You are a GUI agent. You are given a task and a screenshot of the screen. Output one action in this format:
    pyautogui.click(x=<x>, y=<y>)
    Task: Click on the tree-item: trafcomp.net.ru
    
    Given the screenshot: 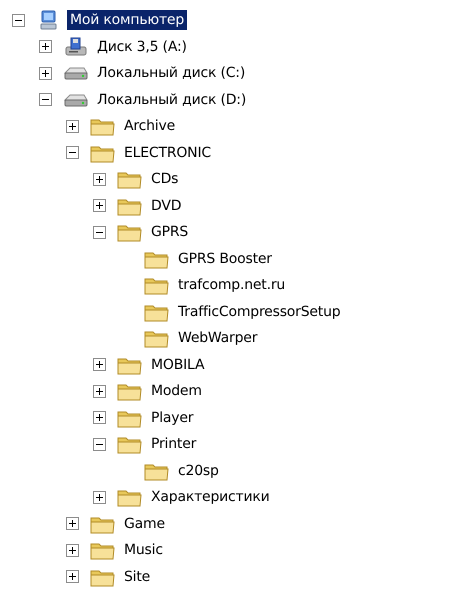 What is the action you would take?
    pyautogui.click(x=231, y=285)
    